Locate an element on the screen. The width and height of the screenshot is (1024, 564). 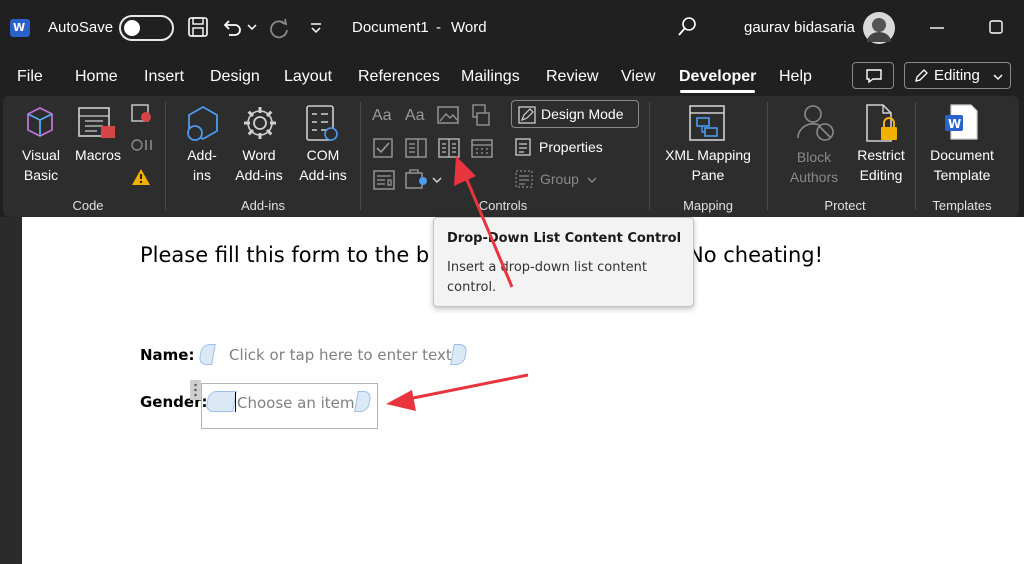
templates-group-label: Templates is located at coordinates (962, 205).